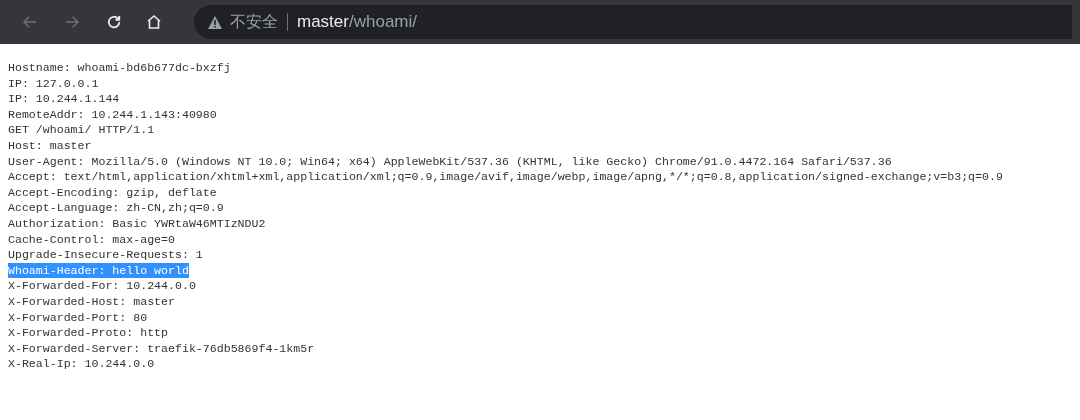 The height and width of the screenshot is (420, 1080). Describe the element at coordinates (64, 99) in the screenshot. I see `response-line: IP: 10.244.1.144` at that location.